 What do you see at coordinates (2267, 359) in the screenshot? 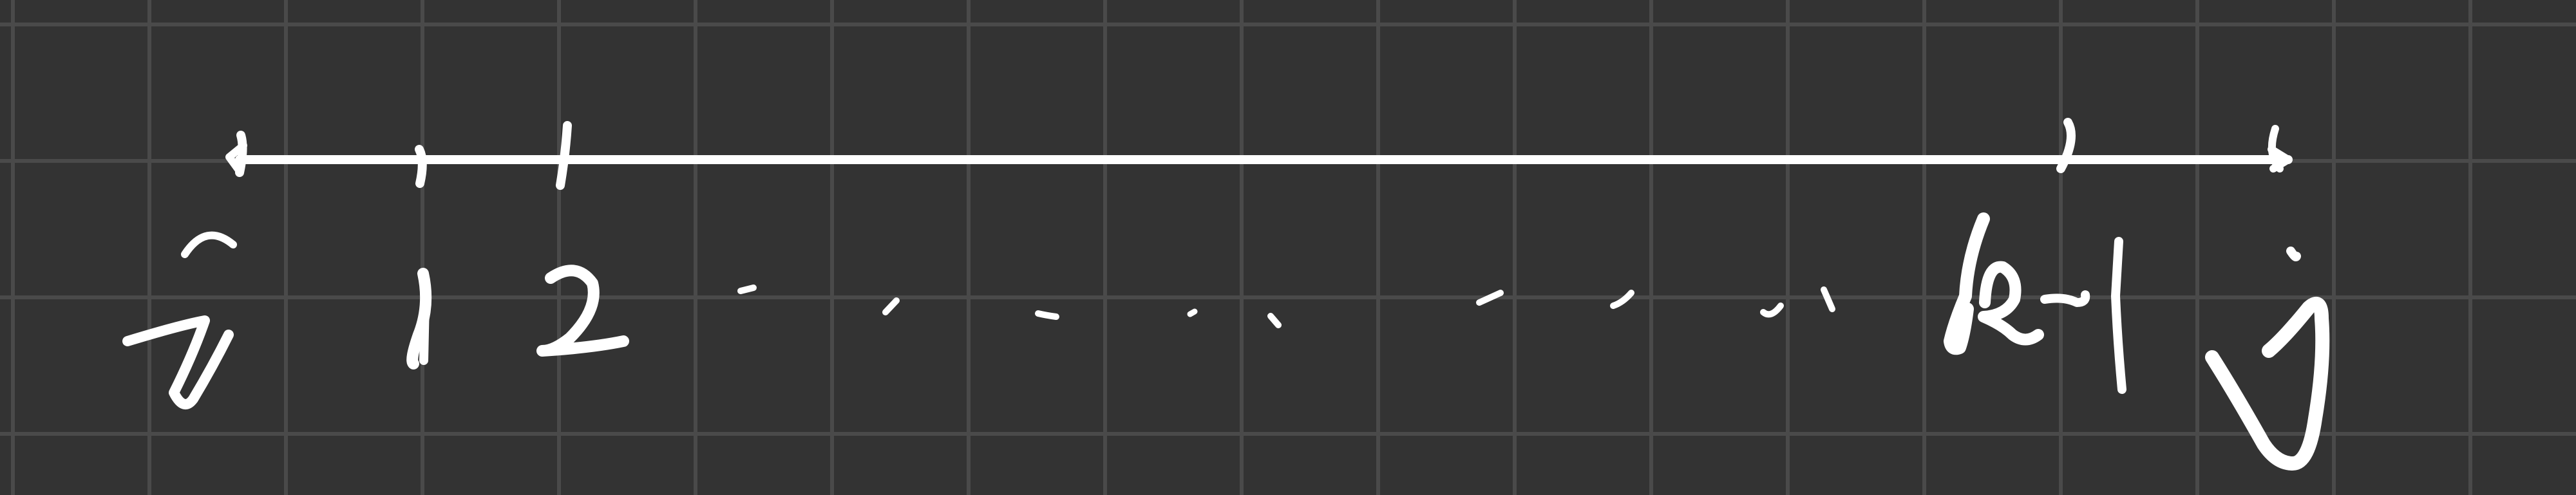
I see `label-k: k` at bounding box center [2267, 359].